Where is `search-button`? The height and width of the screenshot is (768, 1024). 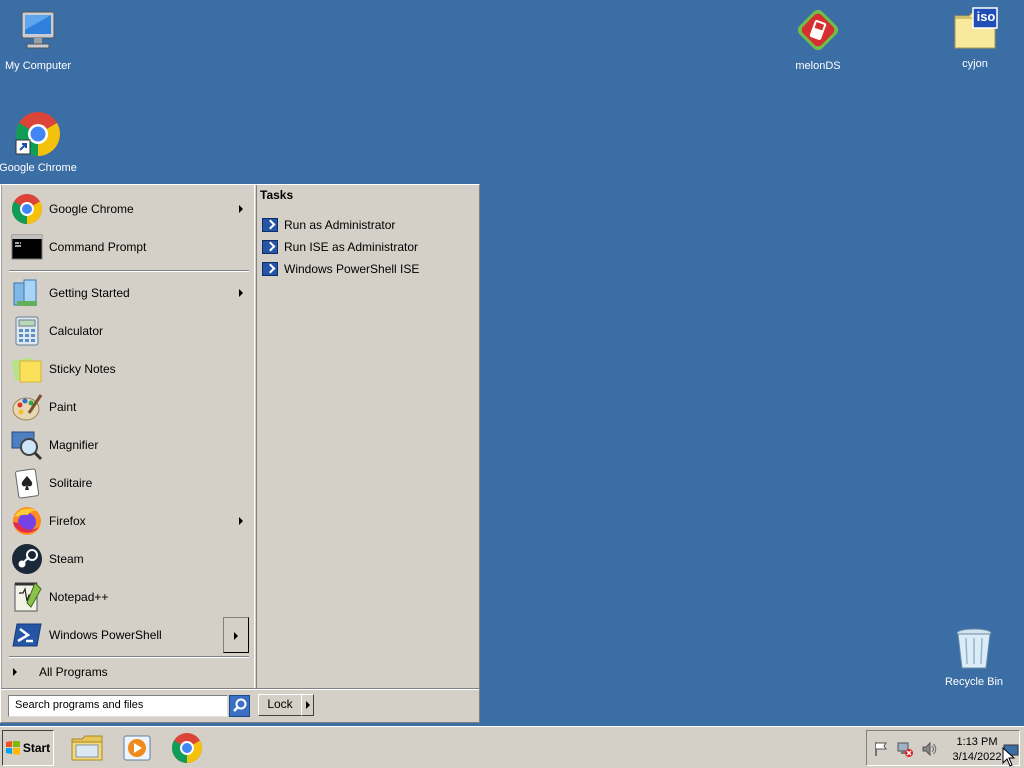
search-button is located at coordinates (239, 706).